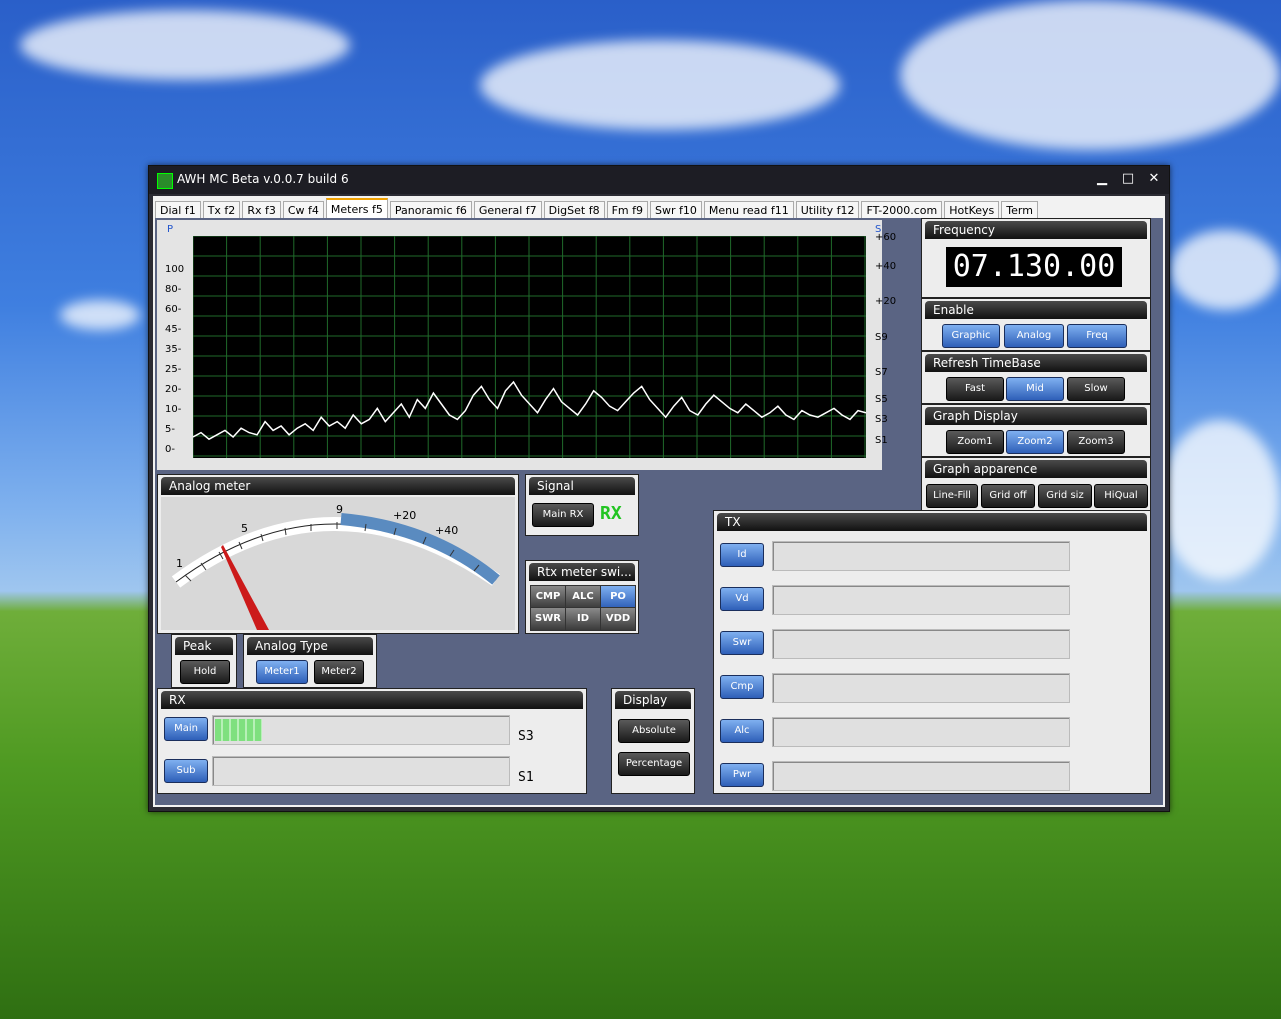  I want to click on rtx-meter-grid: CMP ALC PO SWR ID VDD, so click(583, 608).